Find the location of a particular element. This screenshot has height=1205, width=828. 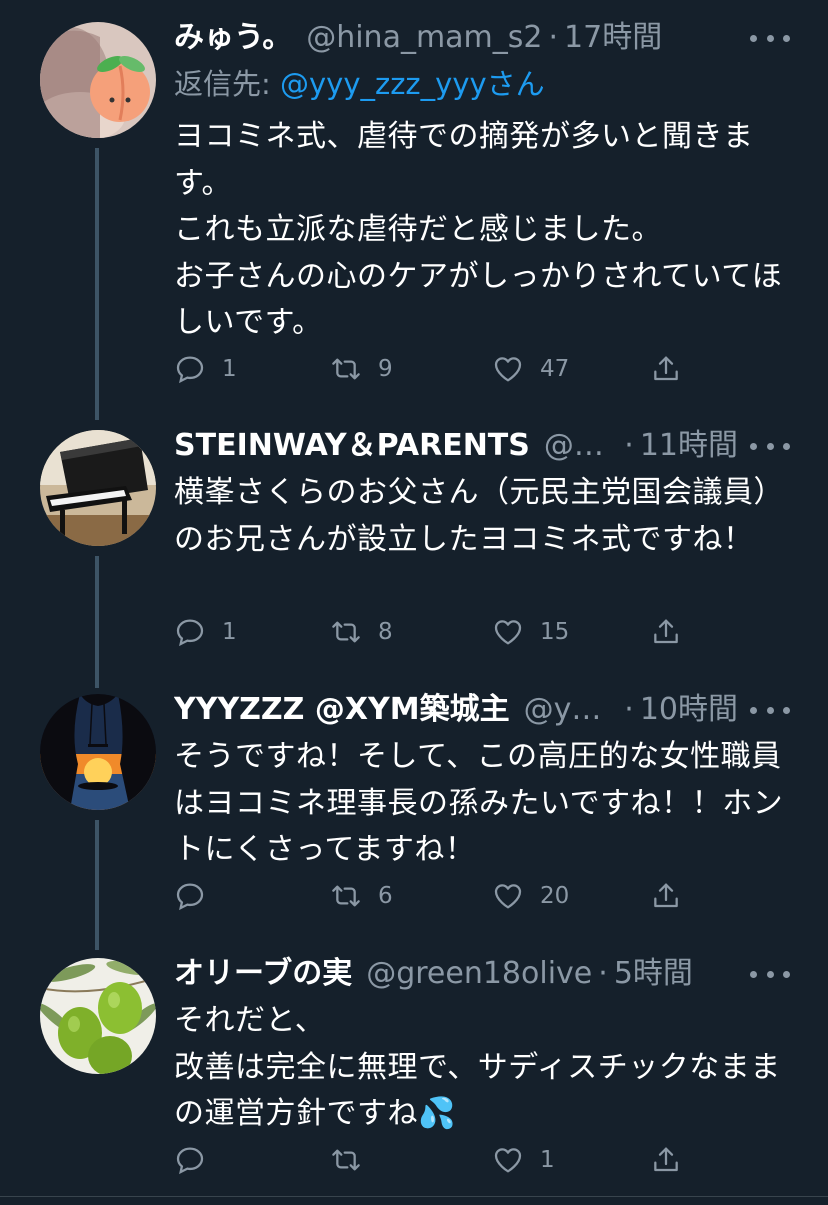

retweet-button: 6 is located at coordinates (361, 896).